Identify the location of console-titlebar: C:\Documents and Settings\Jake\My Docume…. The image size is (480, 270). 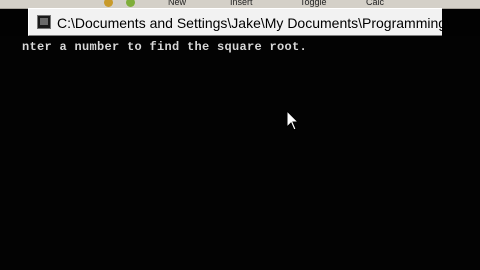
(239, 22).